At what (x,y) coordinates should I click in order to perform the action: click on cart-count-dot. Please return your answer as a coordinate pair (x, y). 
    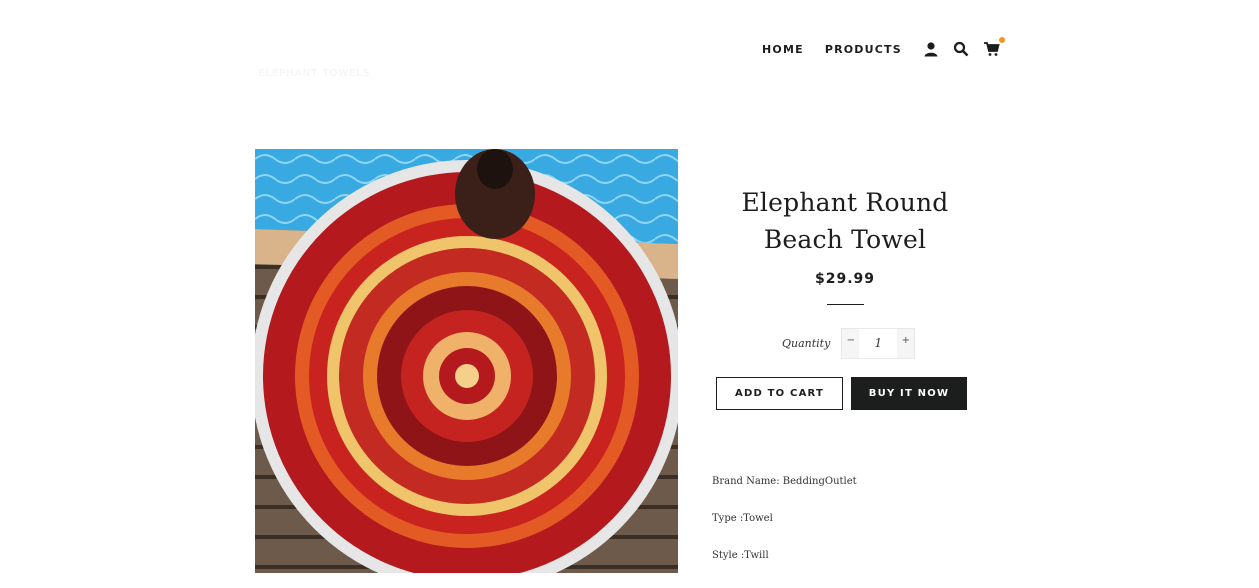
    Looking at the image, I should click on (1001, 40).